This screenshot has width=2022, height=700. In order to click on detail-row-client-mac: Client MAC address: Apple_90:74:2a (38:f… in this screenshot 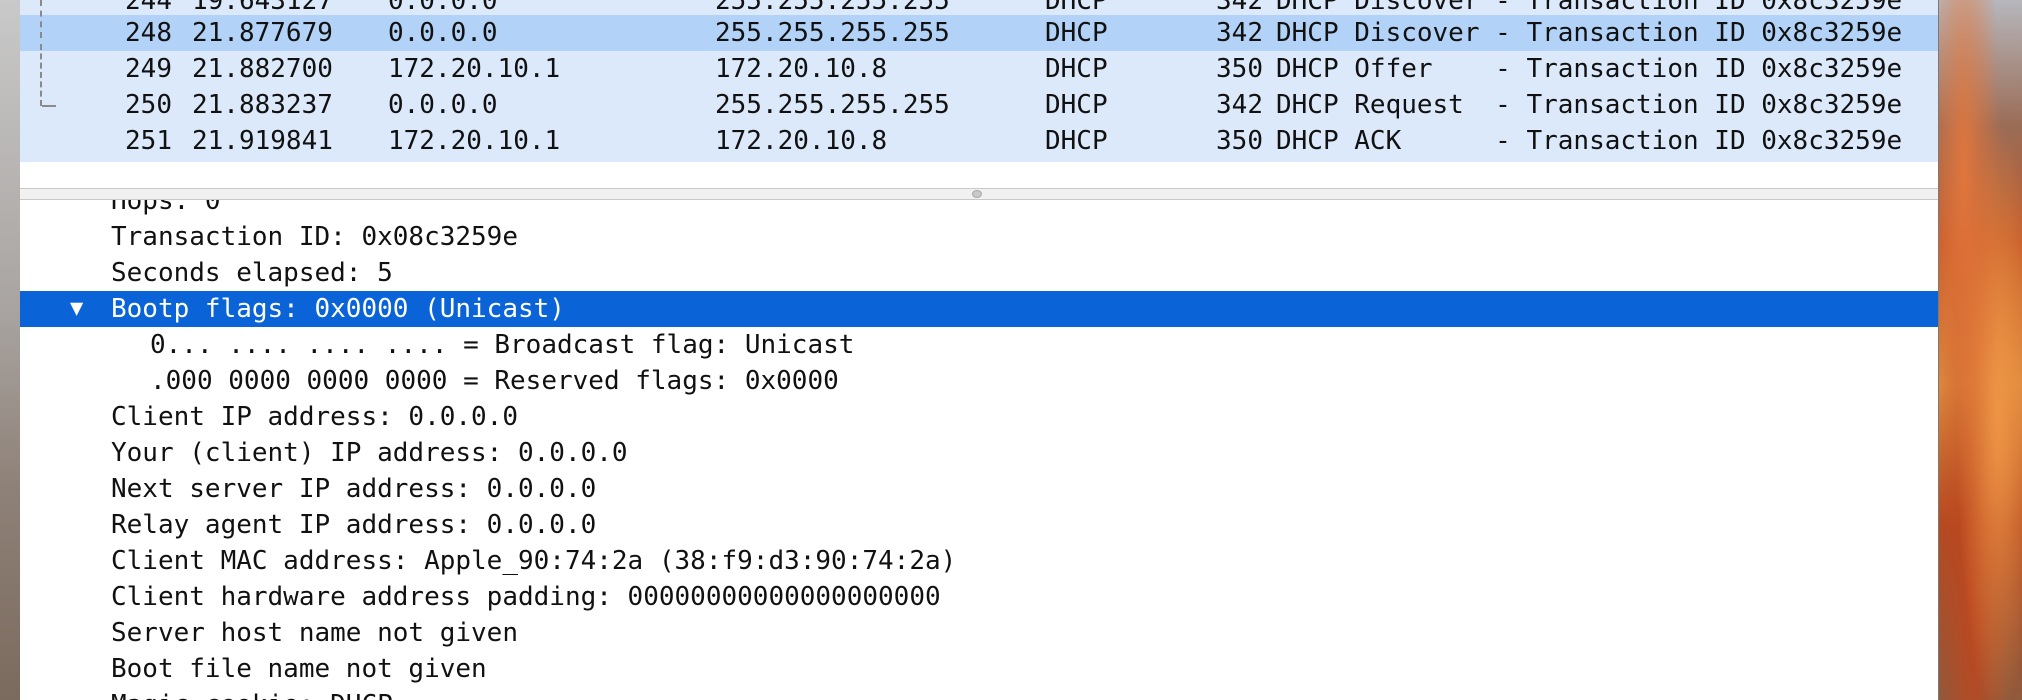, I will do `click(979, 561)`.